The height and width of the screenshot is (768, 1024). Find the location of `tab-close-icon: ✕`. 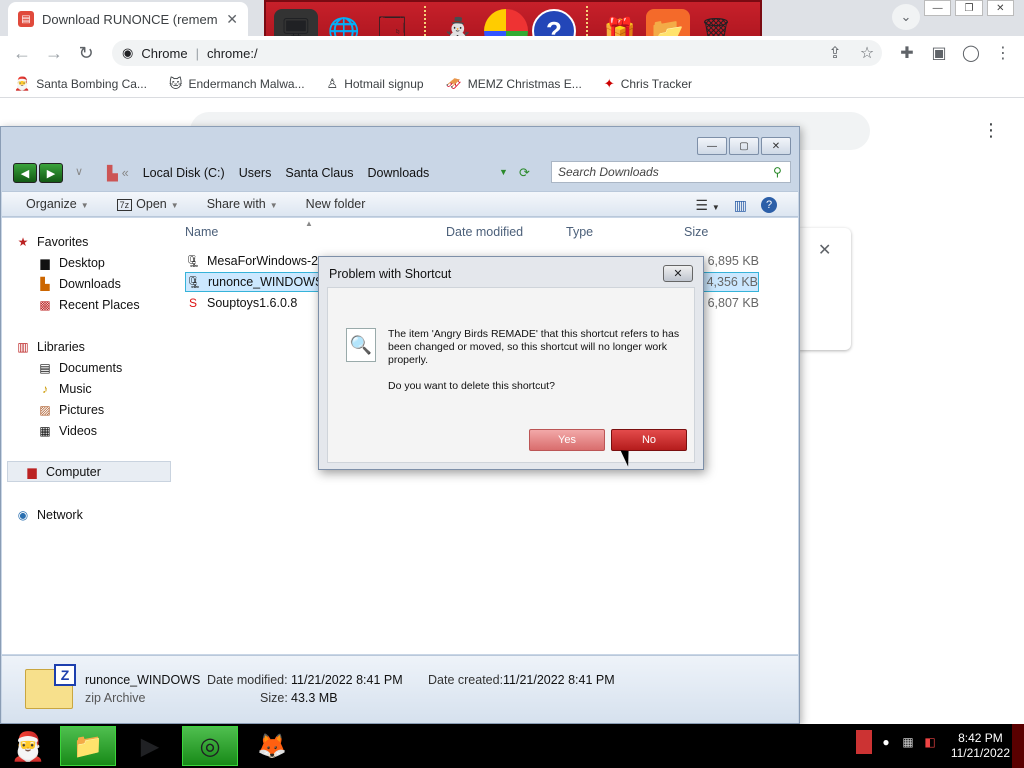

tab-close-icon: ✕ is located at coordinates (232, 19).